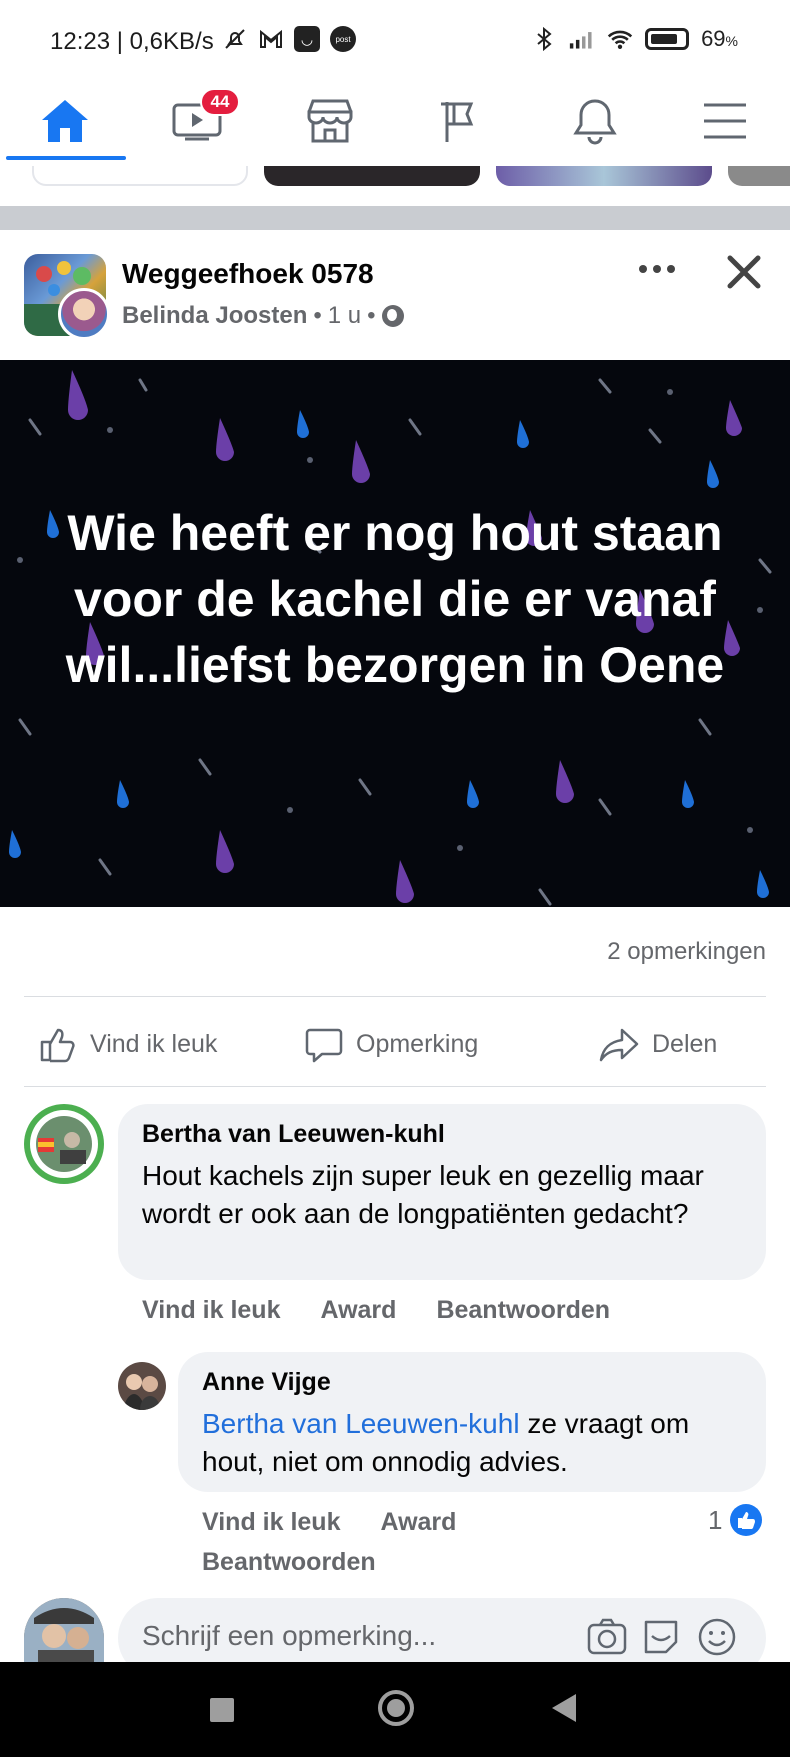 The height and width of the screenshot is (1757, 790). I want to click on status-time-speed: 12:23 | 0,6KB/s, so click(132, 41).